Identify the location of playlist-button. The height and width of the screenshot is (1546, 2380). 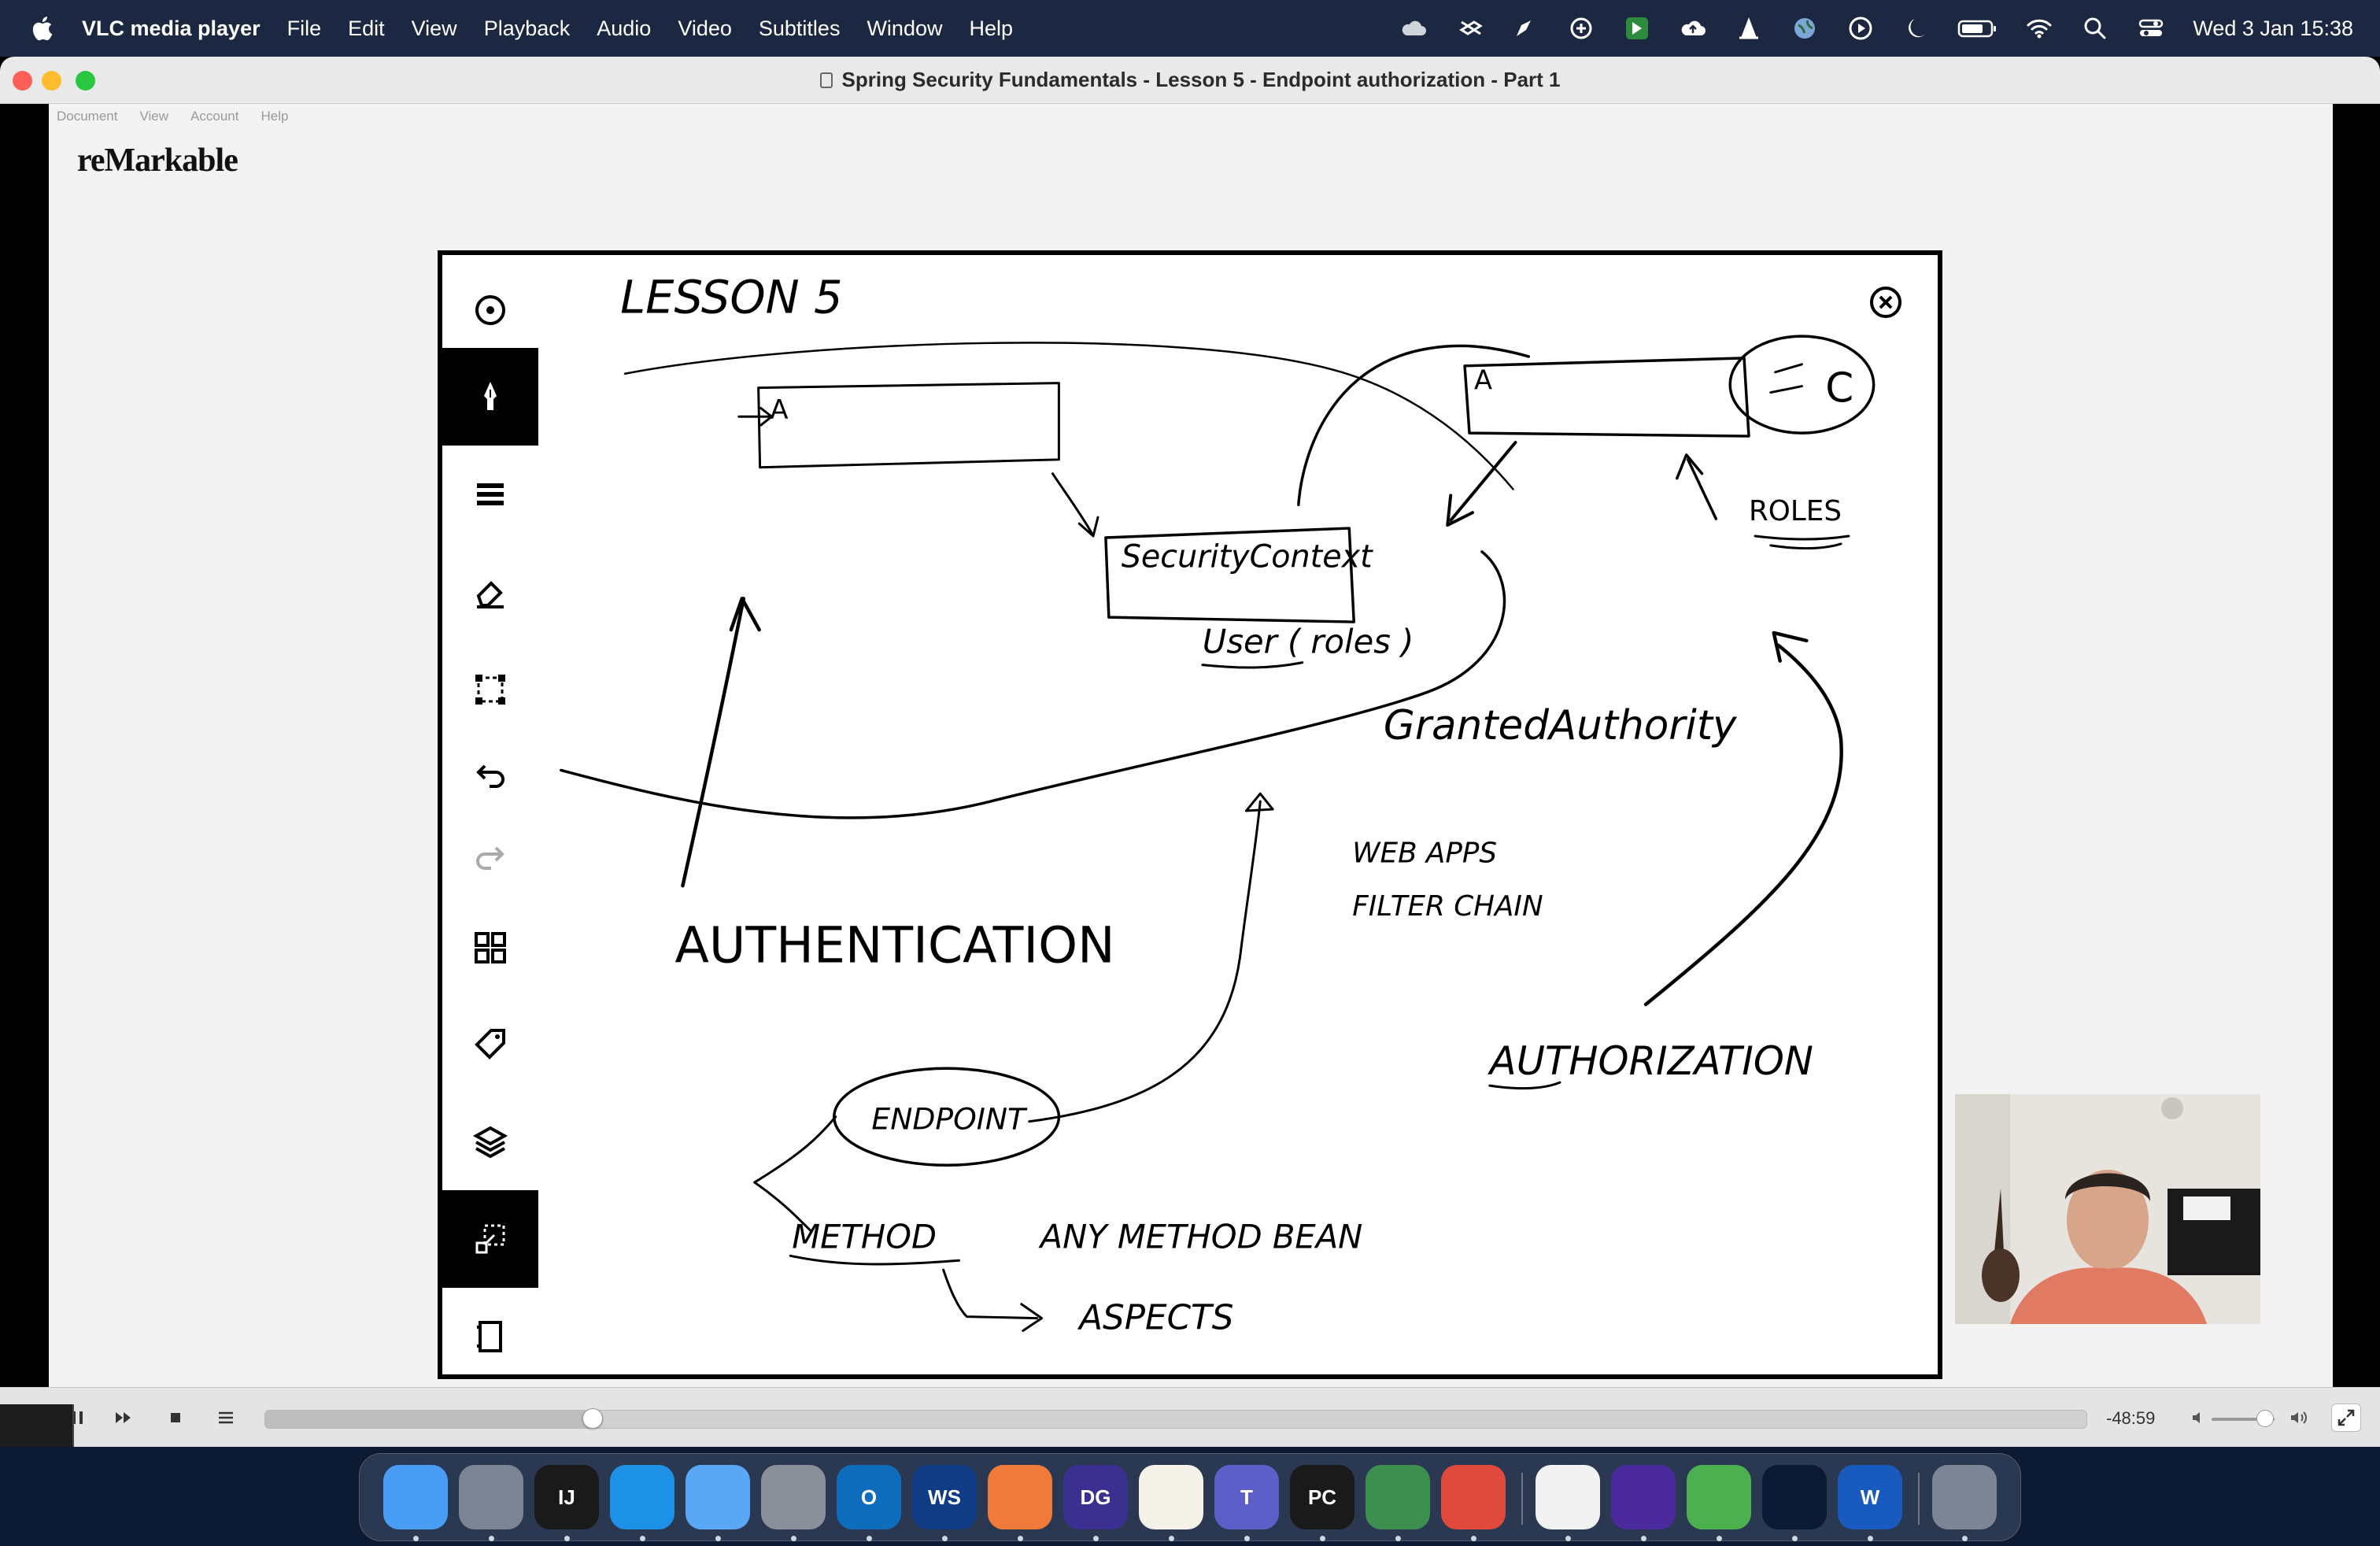
(226, 1418).